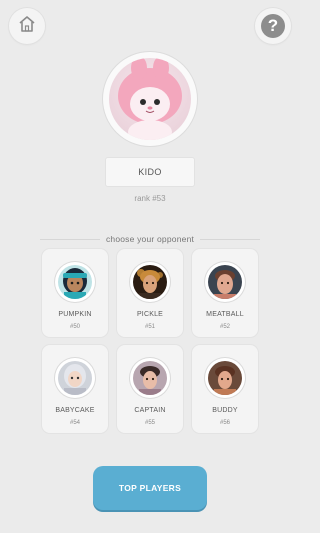  Describe the element at coordinates (149, 327) in the screenshot. I see `opponent-rank: #51` at that location.